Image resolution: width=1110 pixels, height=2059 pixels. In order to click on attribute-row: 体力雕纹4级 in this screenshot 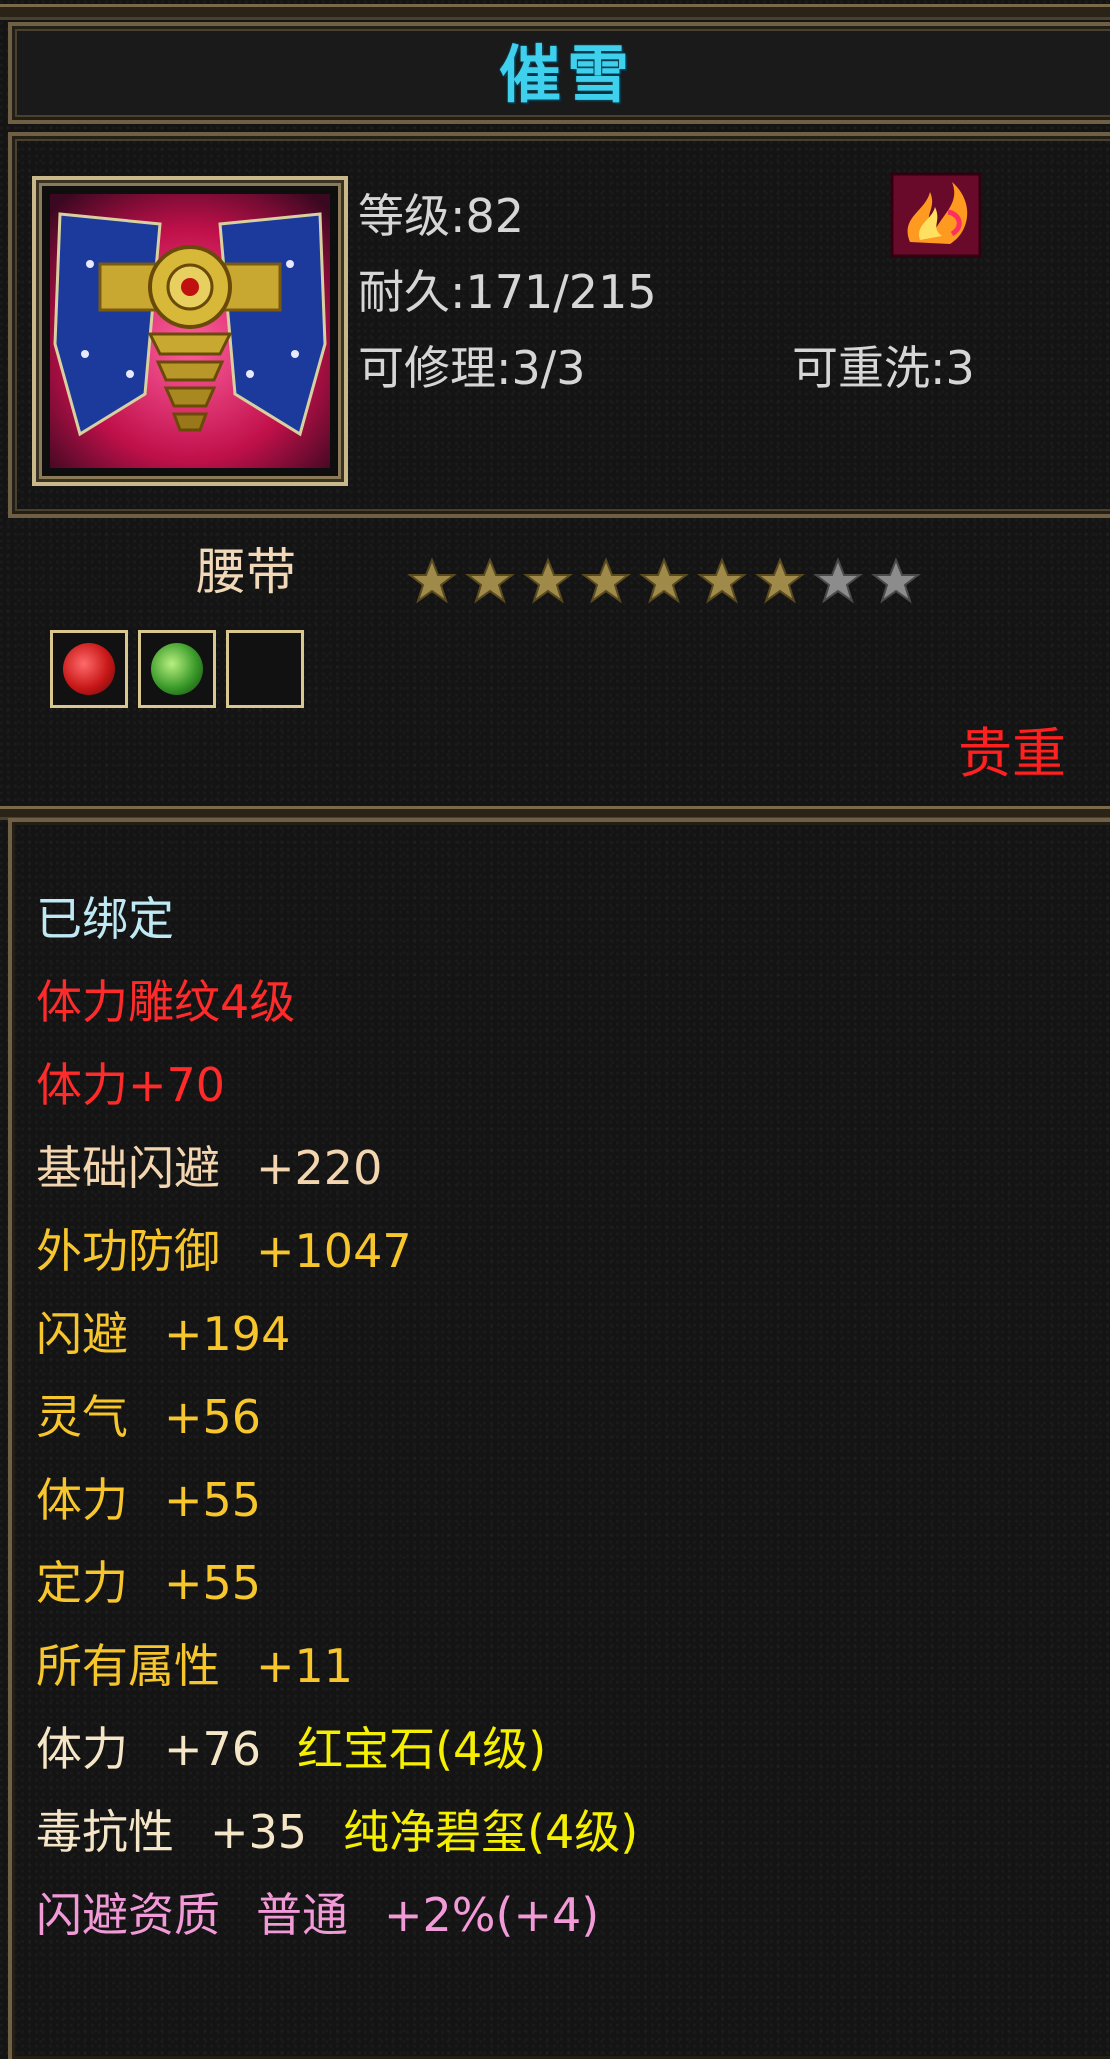, I will do `click(337, 1002)`.